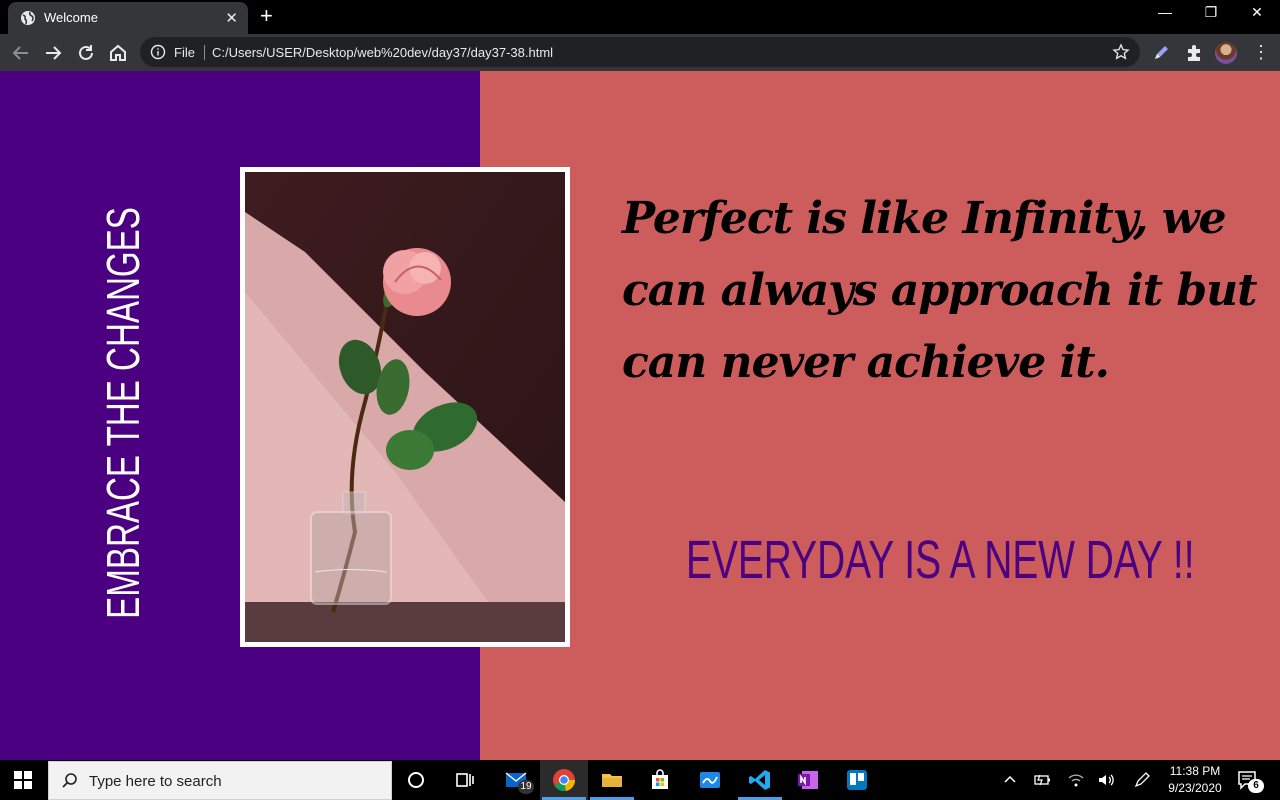  I want to click on store-bag-icon, so click(660, 779).